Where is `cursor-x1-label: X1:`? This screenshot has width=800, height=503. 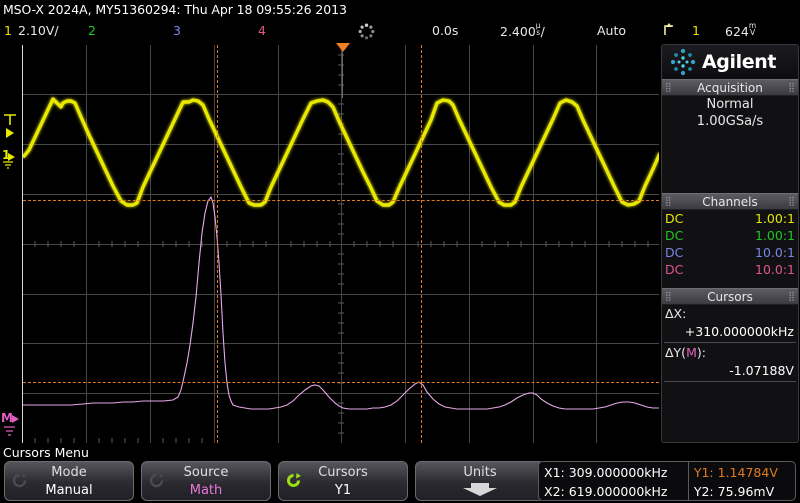
cursor-x1-label: X1: is located at coordinates (554, 472).